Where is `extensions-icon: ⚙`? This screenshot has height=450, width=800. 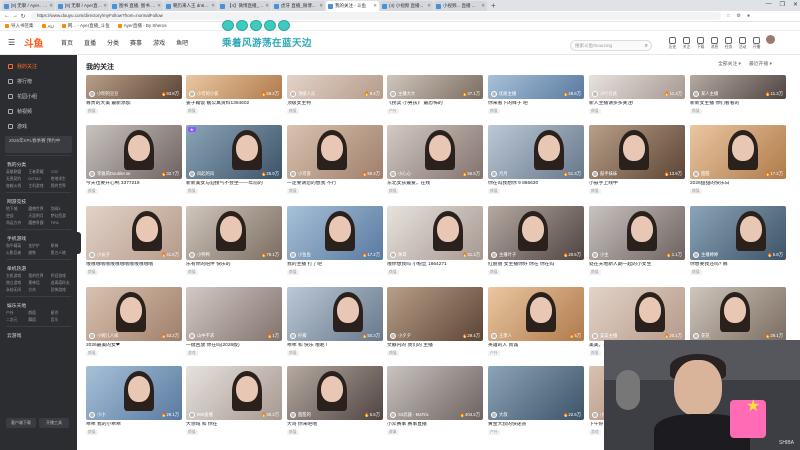
extensions-icon: ⚙ is located at coordinates (738, 16).